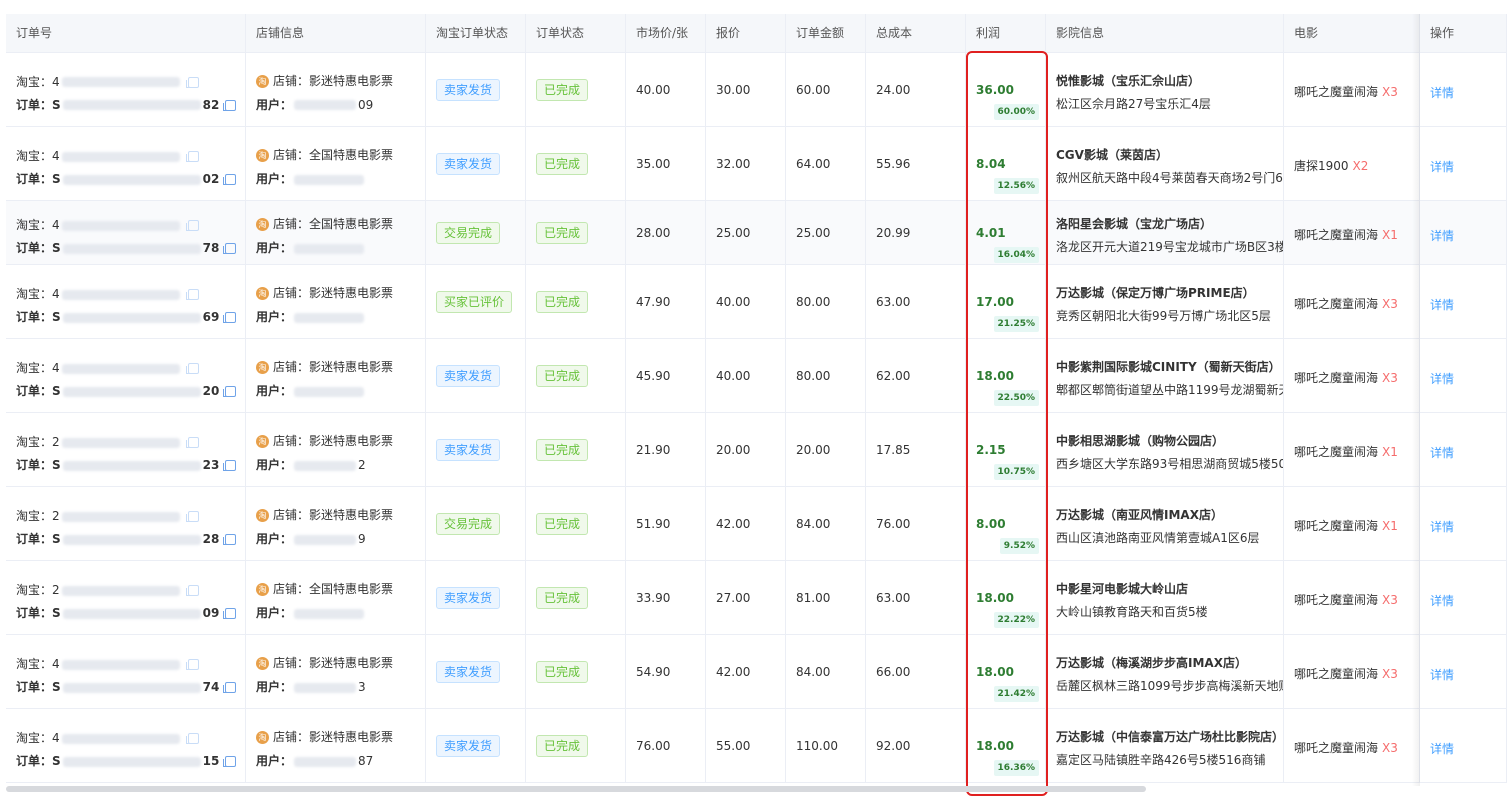 This screenshot has width=1507, height=798. What do you see at coordinates (1336, 452) in the screenshot?
I see `movie-title: 哪吒之魔童闹海` at bounding box center [1336, 452].